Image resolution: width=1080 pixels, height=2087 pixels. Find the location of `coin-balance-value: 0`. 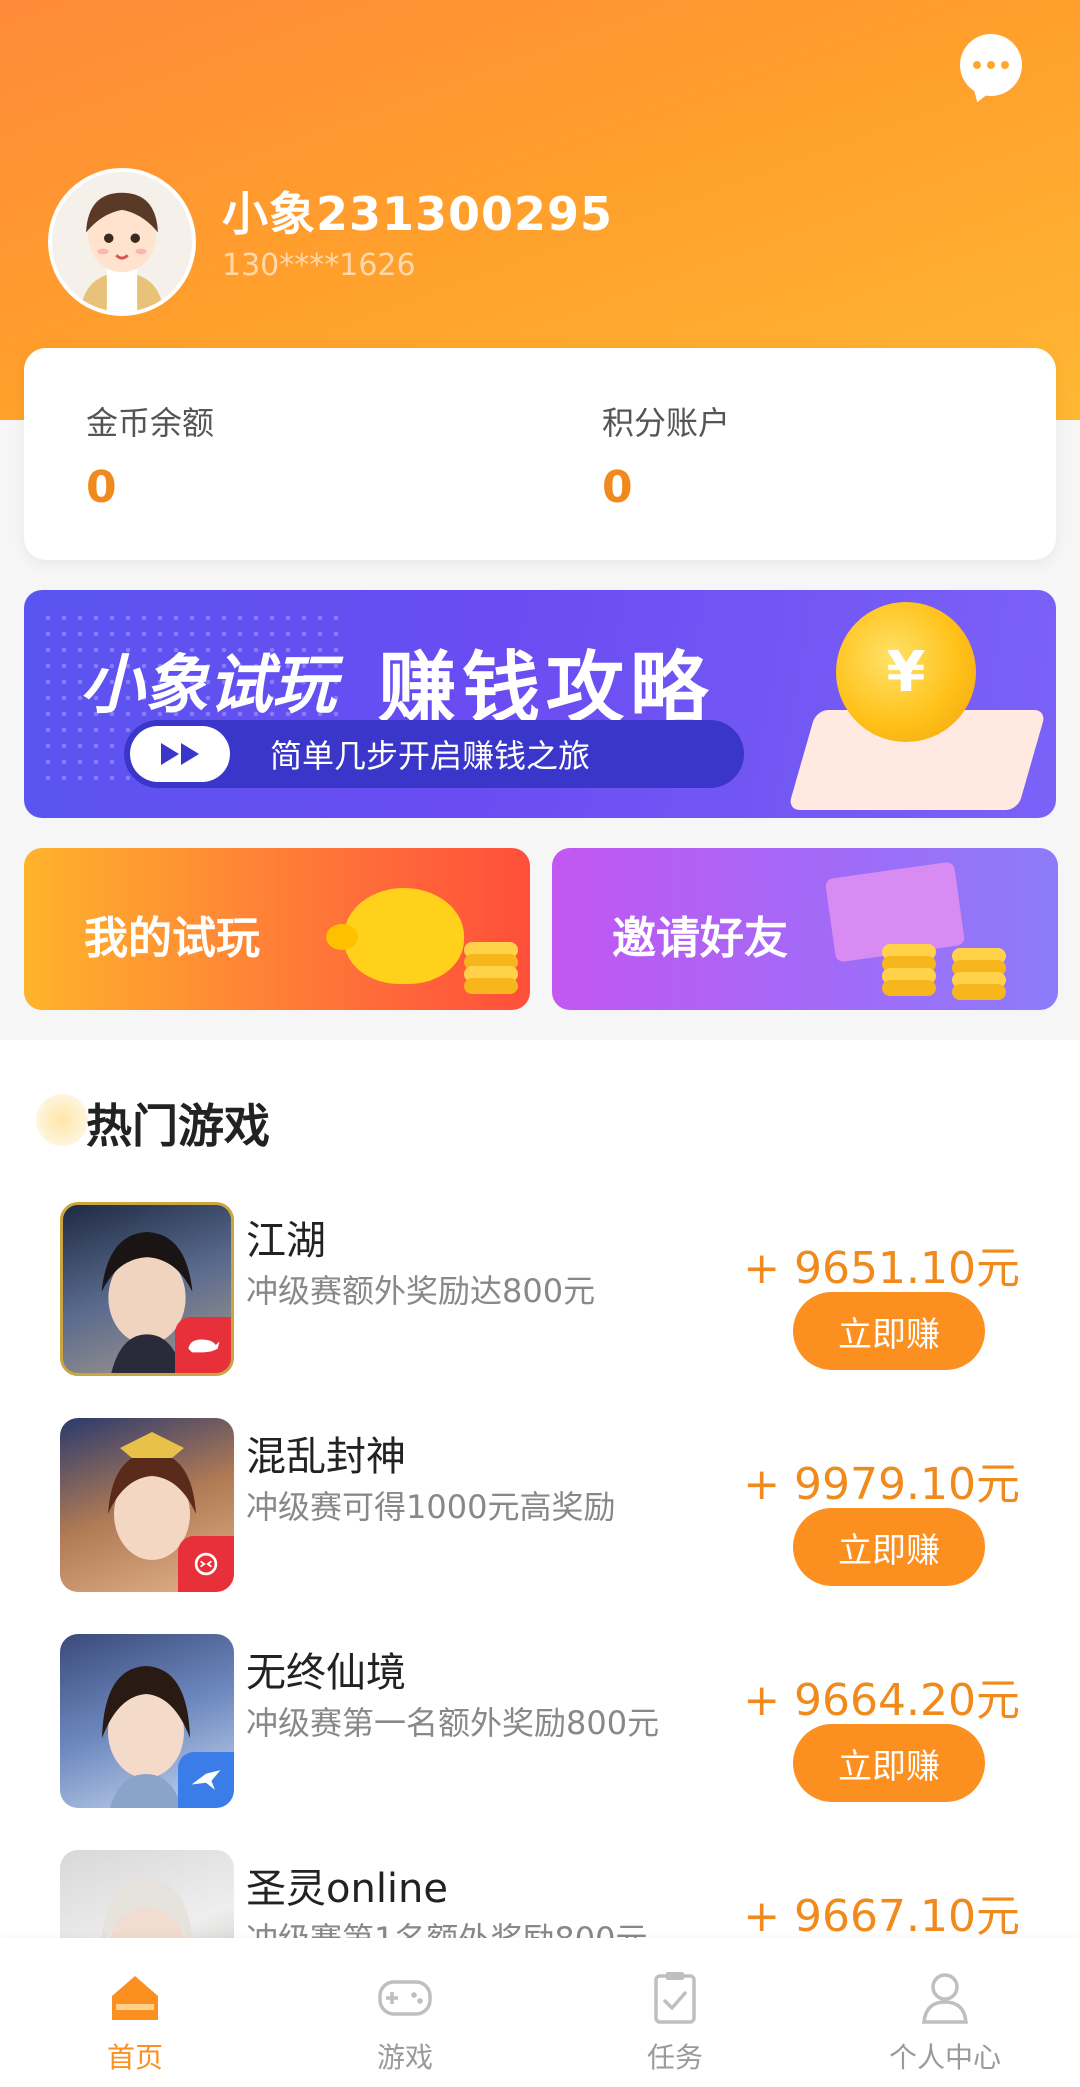

coin-balance-value: 0 is located at coordinates (101, 487).